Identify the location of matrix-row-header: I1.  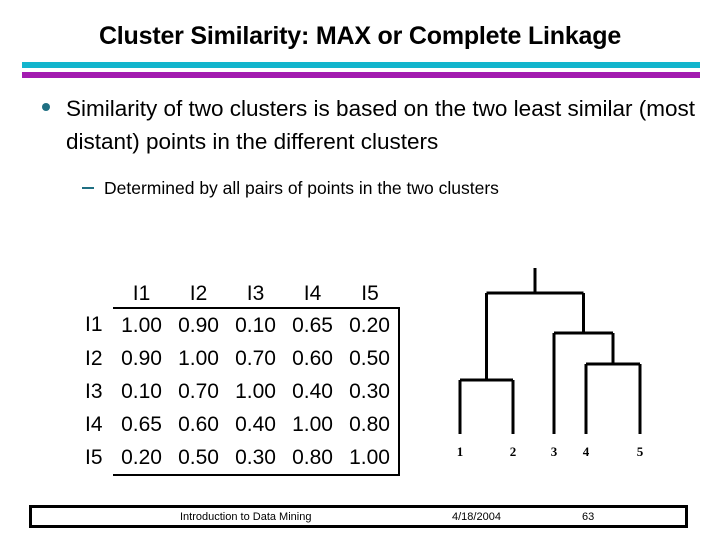
(94, 324).